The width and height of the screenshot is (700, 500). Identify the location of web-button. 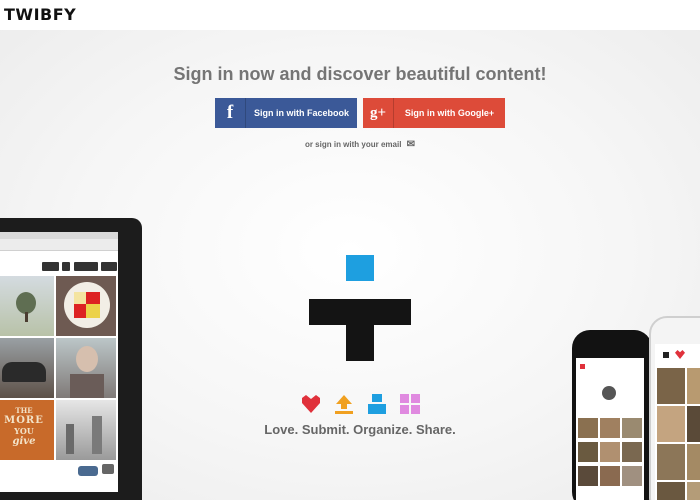
(109, 266).